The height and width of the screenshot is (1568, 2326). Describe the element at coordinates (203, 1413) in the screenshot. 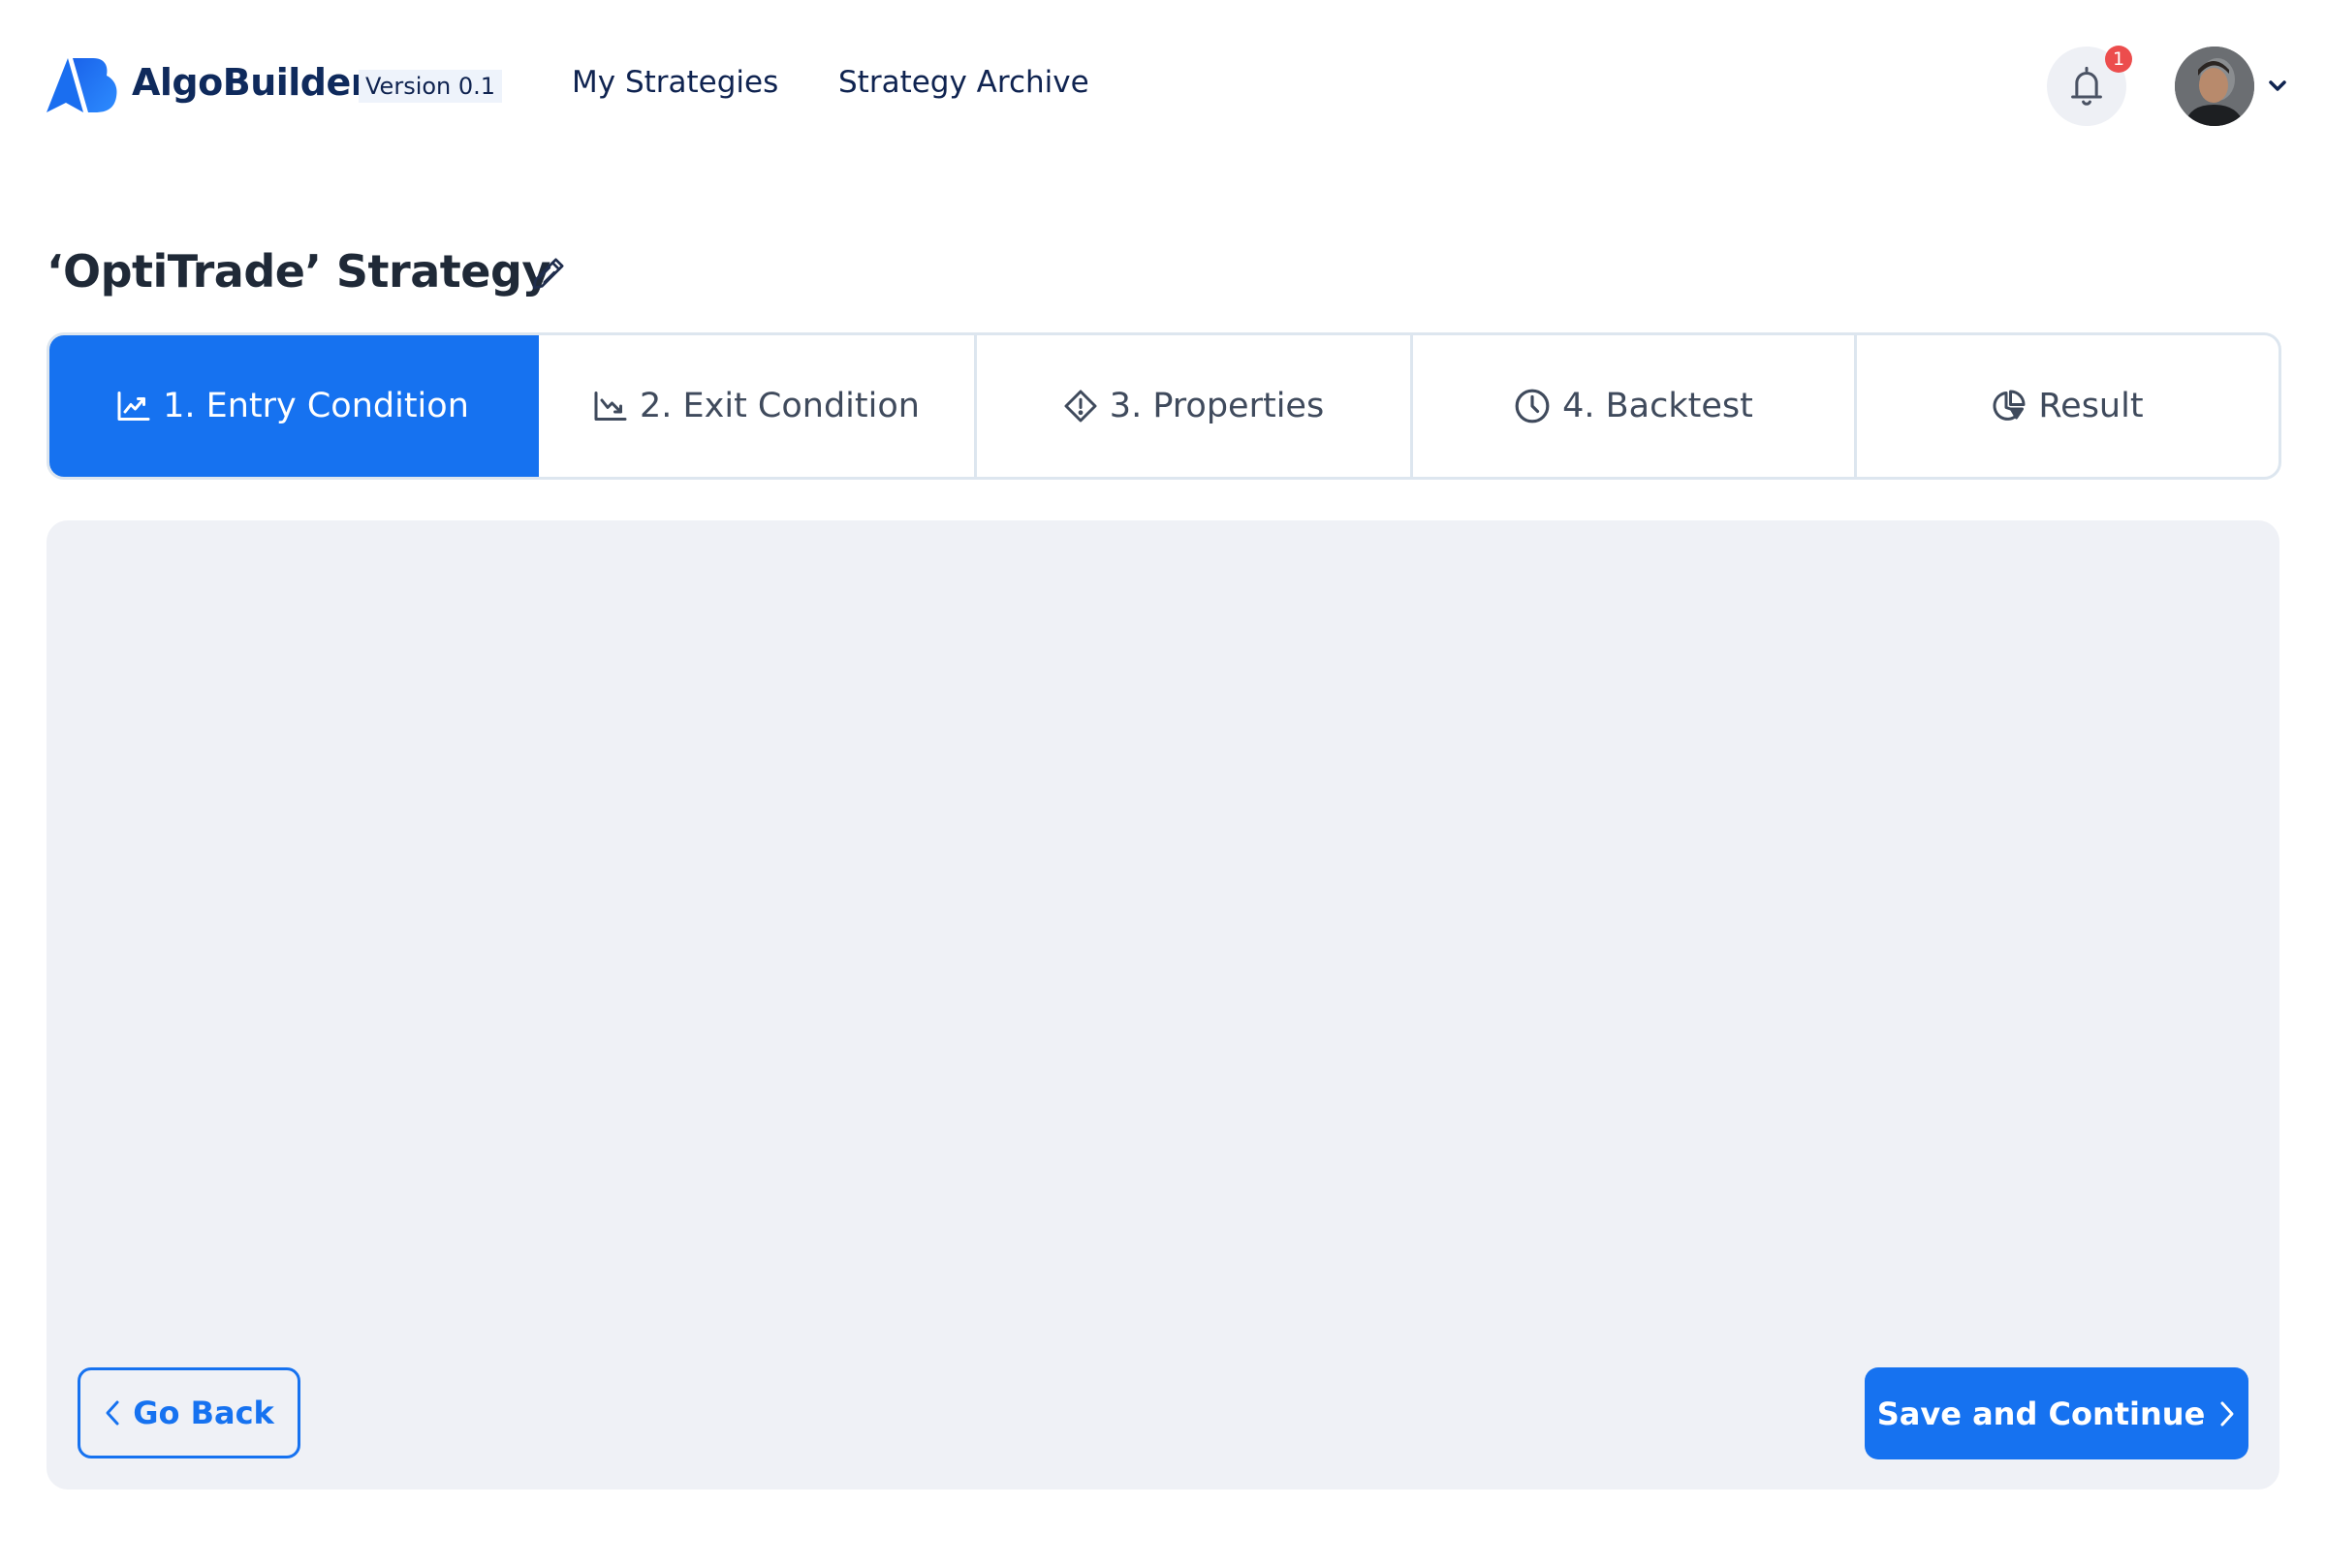

I see `go-back-label: Go Back` at that location.